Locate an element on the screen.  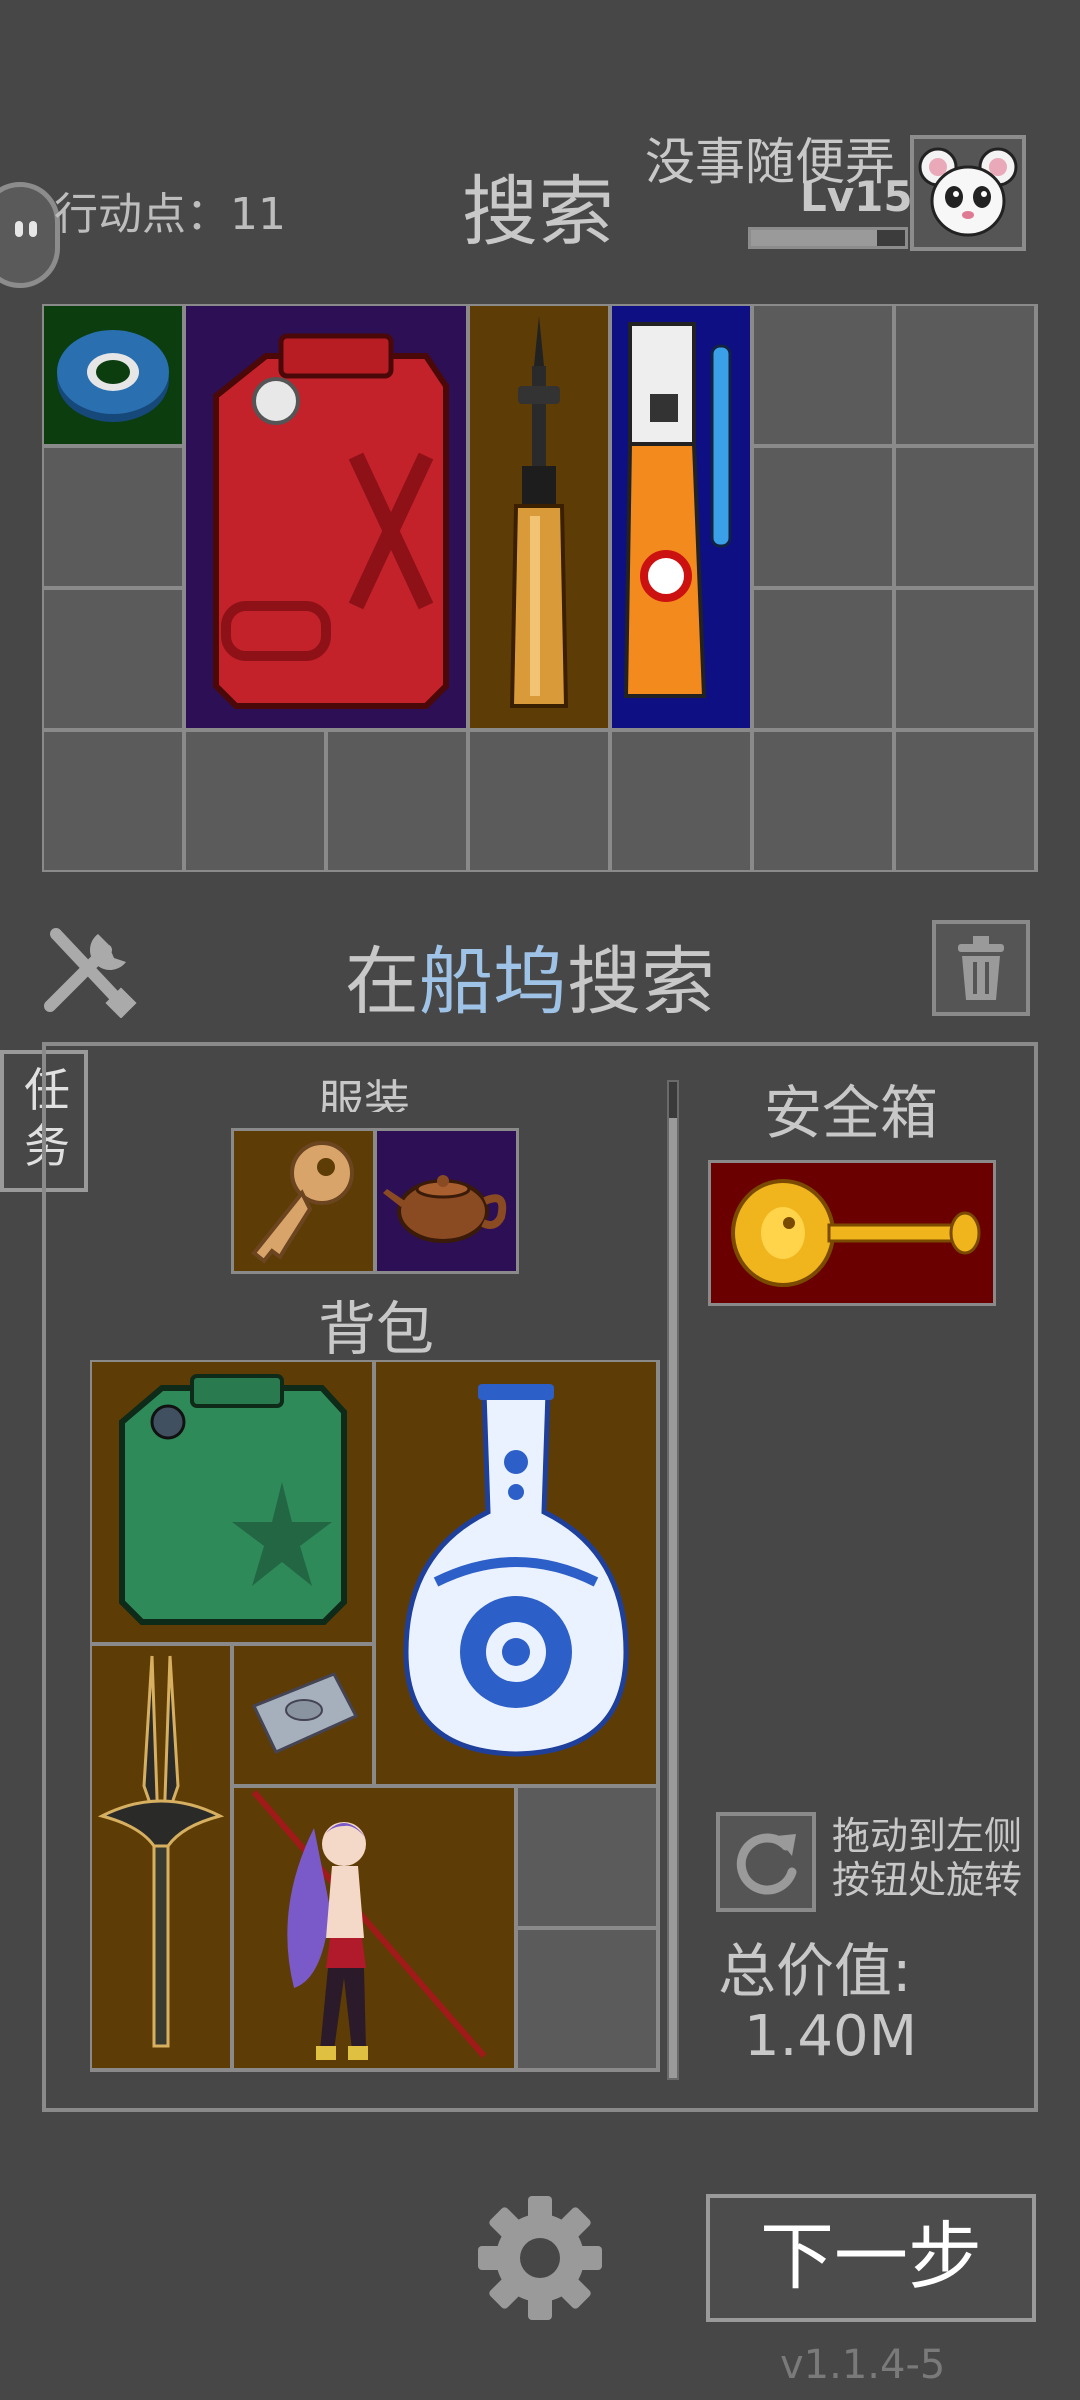
item-screwdriver is located at coordinates (539, 517).